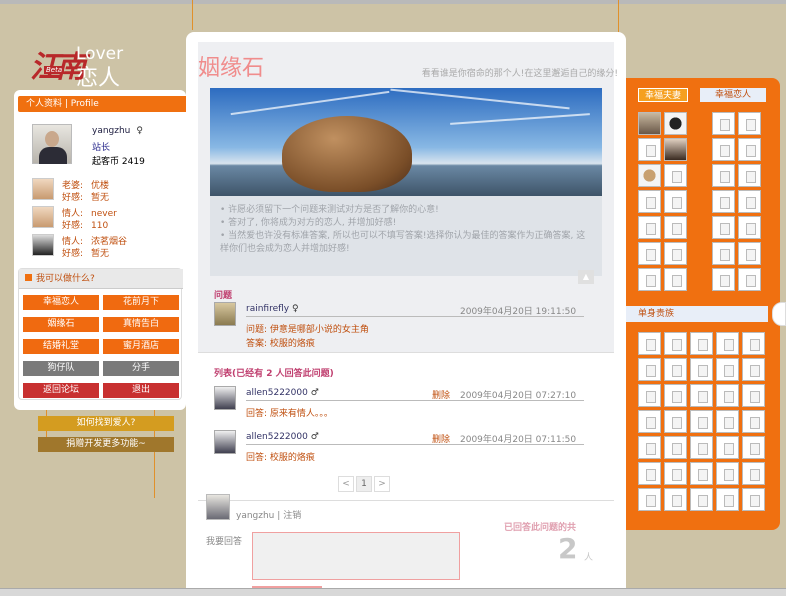 Image resolution: width=786 pixels, height=596 pixels. I want to click on page-number: 1, so click(364, 484).